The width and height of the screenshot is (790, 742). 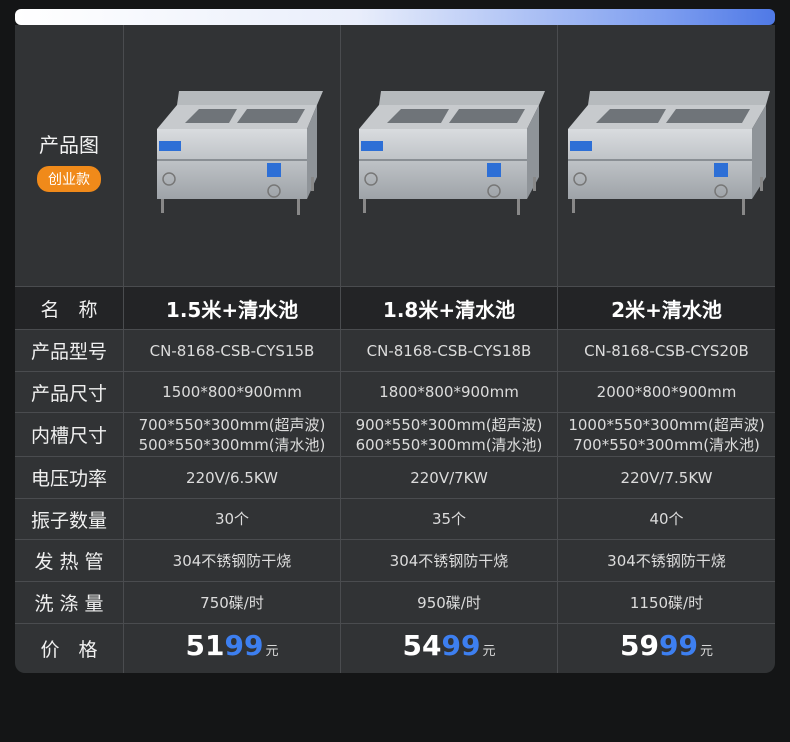 I want to click on product-tank: 1000*550*300mm(超声波) 700*550*300mm(清水池), so click(x=666, y=434).